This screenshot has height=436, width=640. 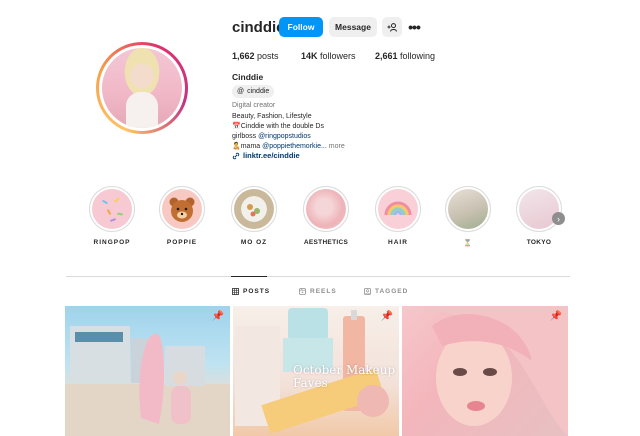 I want to click on add-user-icon, so click(x=392, y=27).